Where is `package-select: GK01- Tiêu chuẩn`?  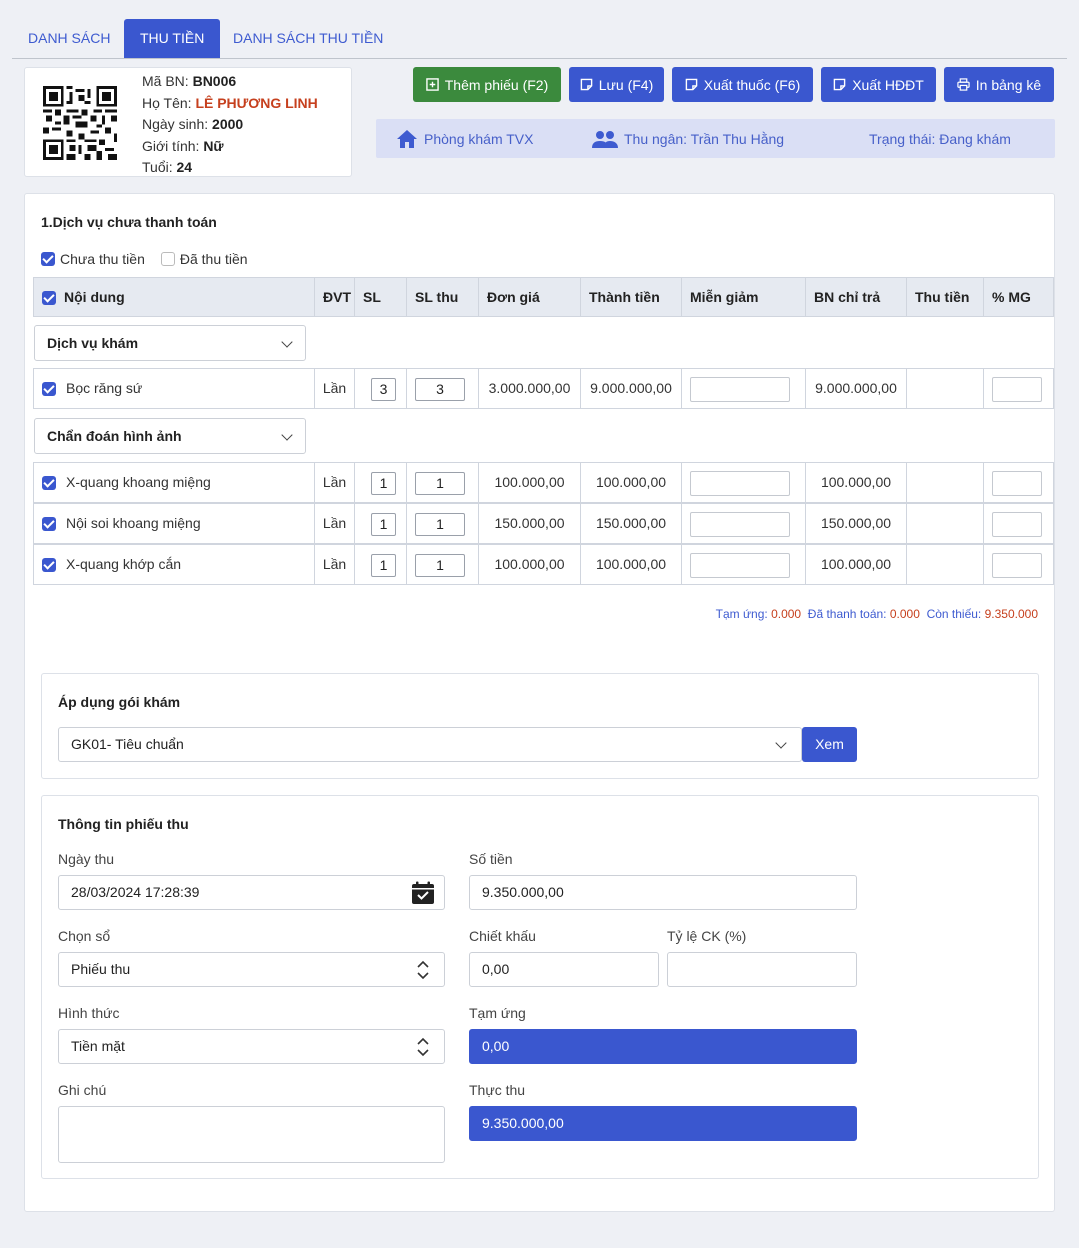
package-select: GK01- Tiêu chuẩn is located at coordinates (430, 744).